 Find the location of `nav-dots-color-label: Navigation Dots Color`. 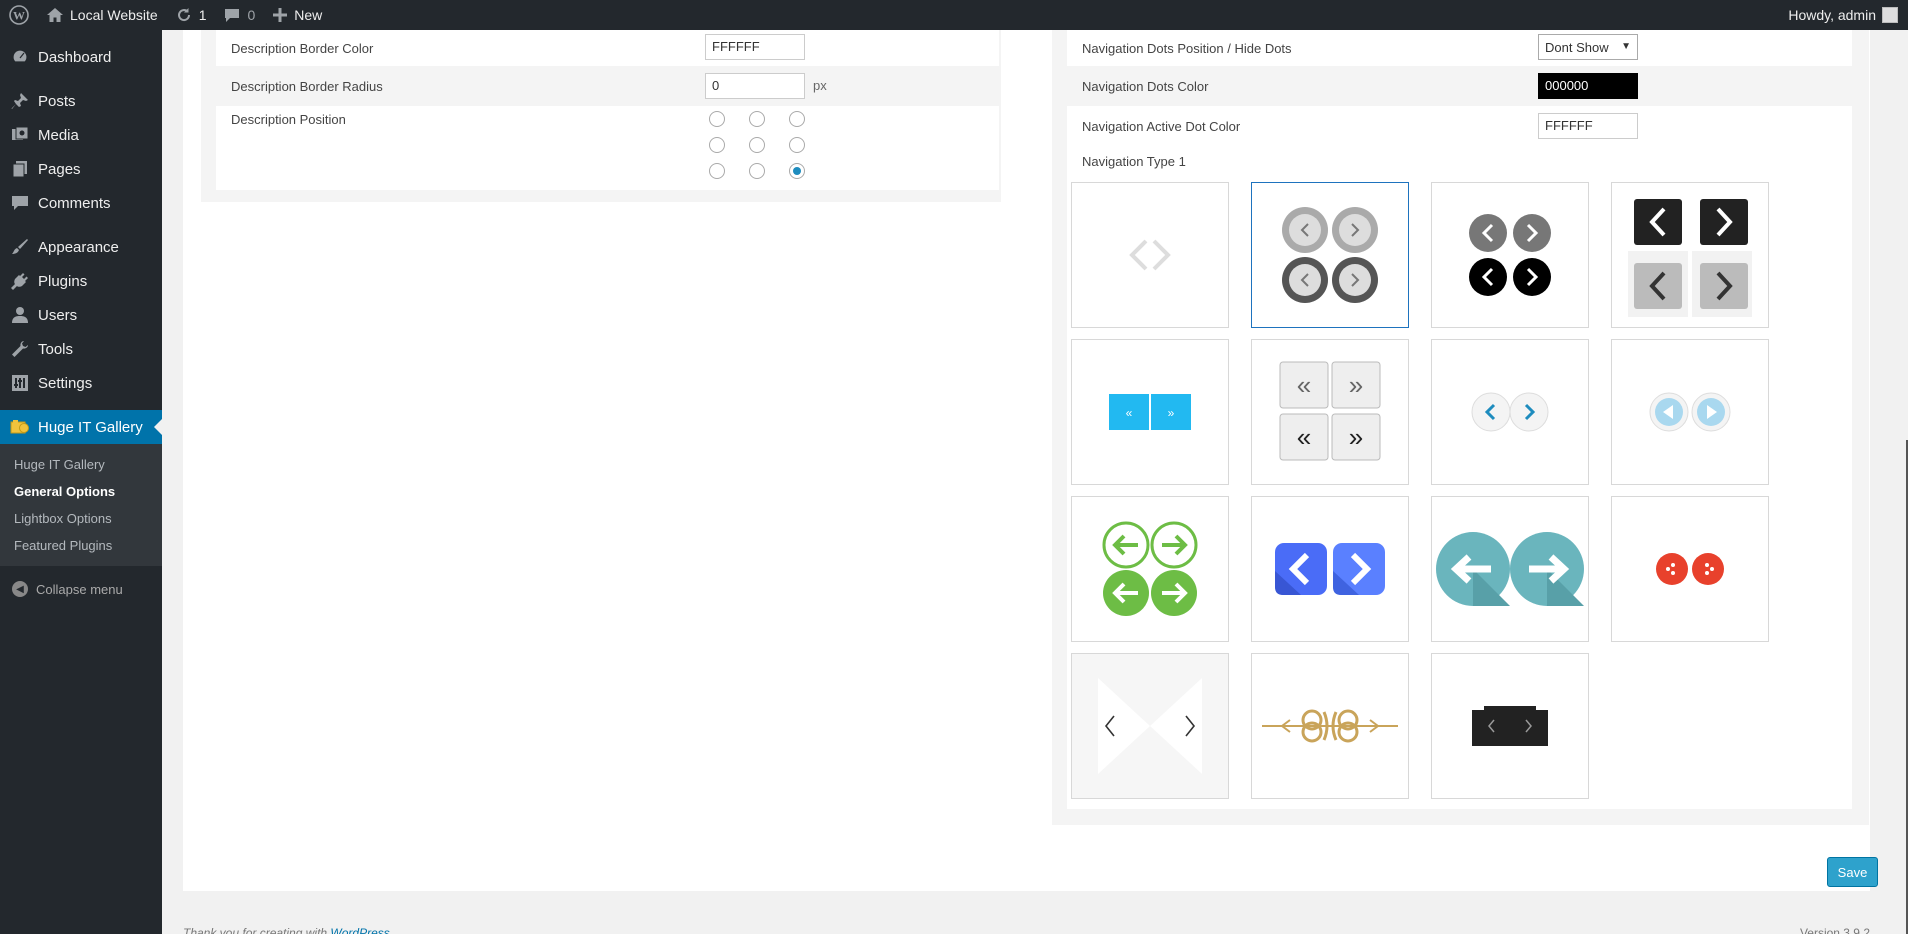

nav-dots-color-label: Navigation Dots Color is located at coordinates (1145, 86).